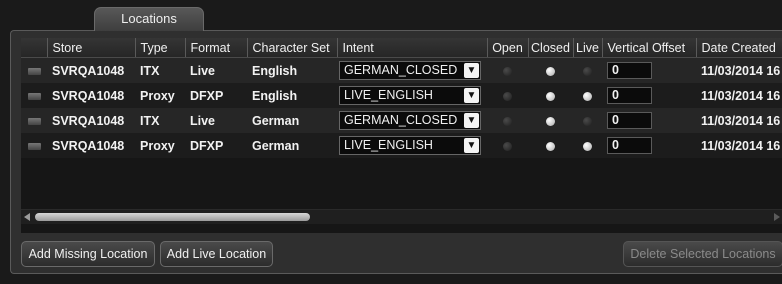 This screenshot has width=782, height=284. What do you see at coordinates (91, 48) in the screenshot?
I see `column-header-store: Store` at bounding box center [91, 48].